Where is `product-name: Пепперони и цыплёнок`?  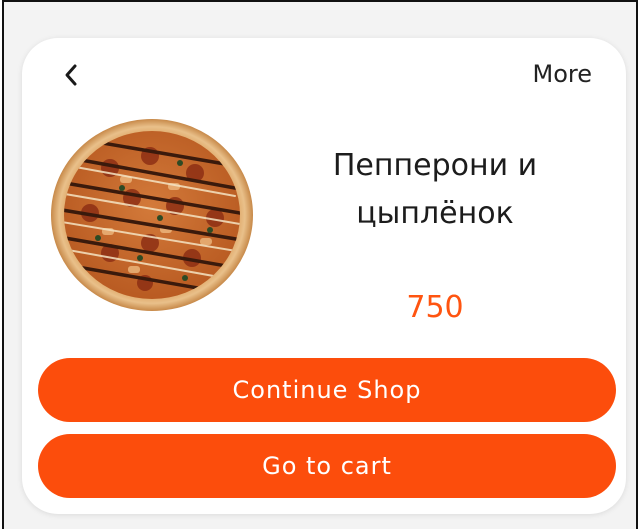 product-name: Пепперони и цыплёнок is located at coordinates (435, 189).